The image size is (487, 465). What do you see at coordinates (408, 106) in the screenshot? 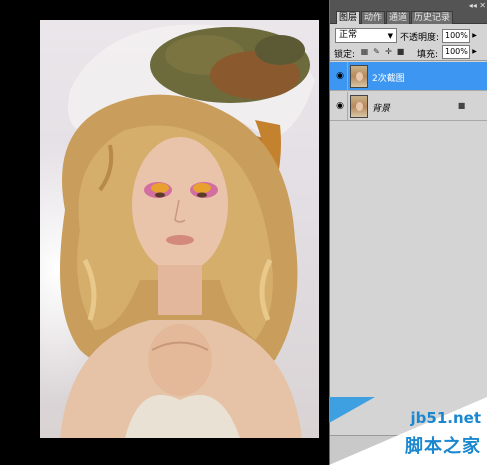
I see `layer-row-background: ◉ 背景 ■` at bounding box center [408, 106].